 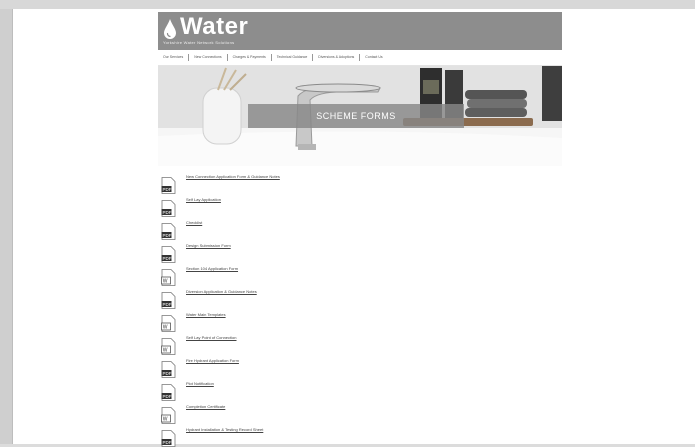 I want to click on list-item: PDF Fire Hydrant Application Form, so click(x=360, y=366).